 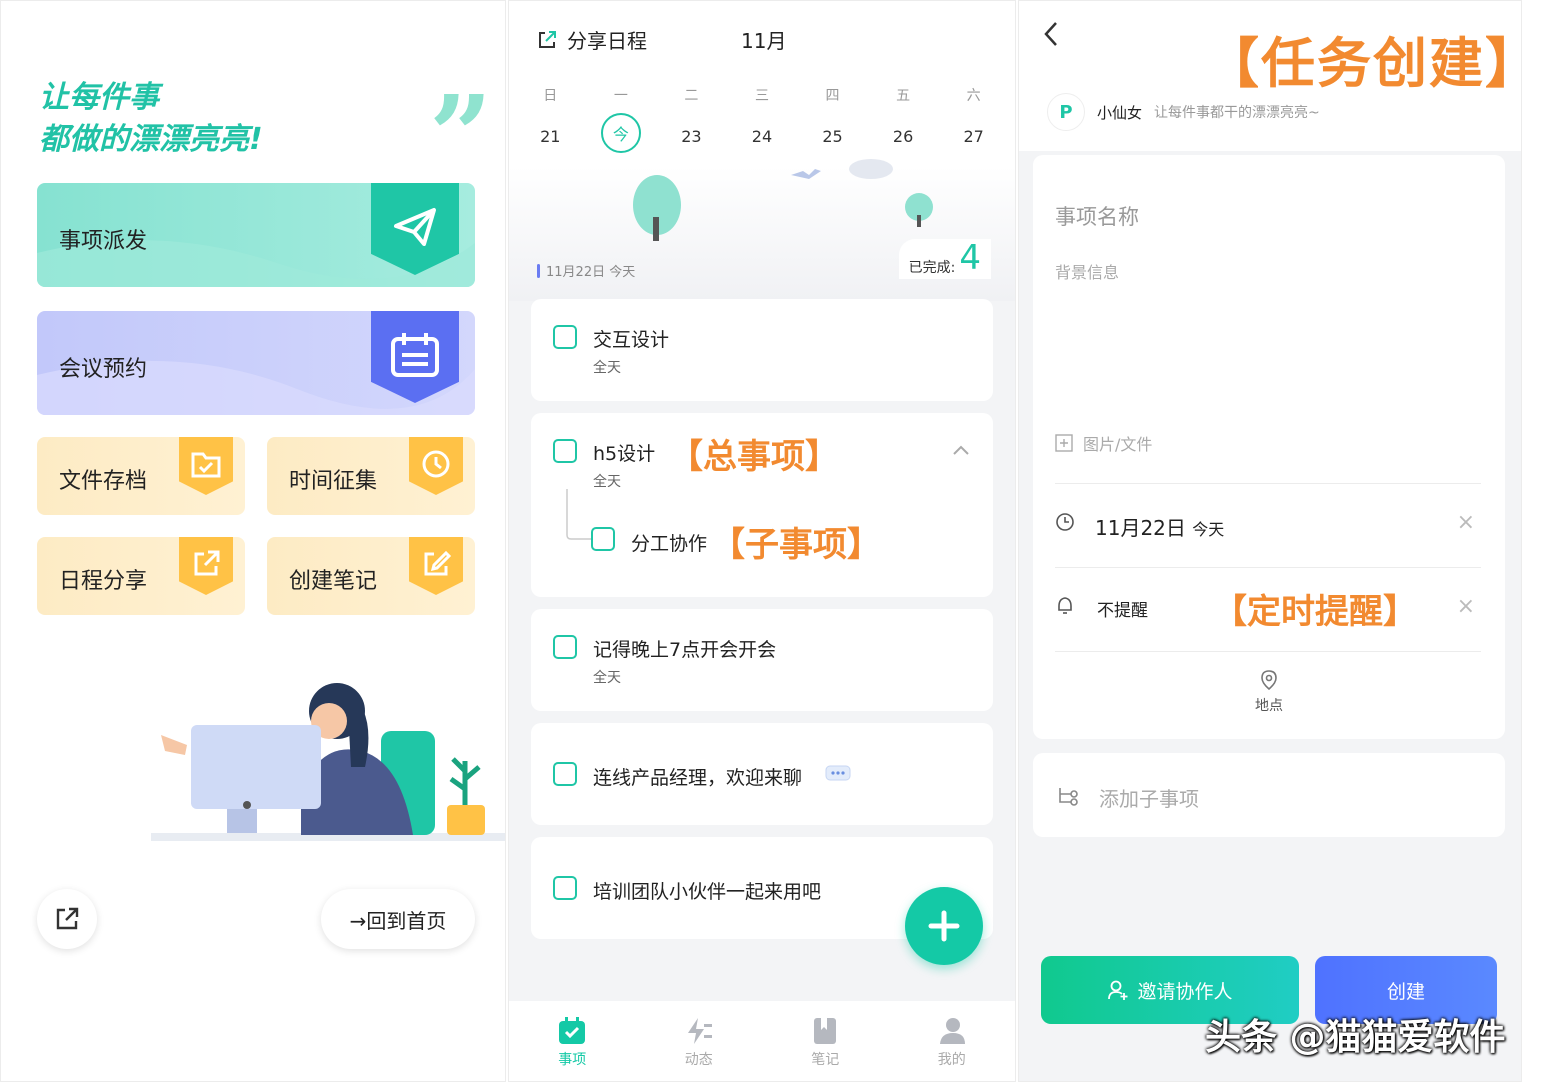 I want to click on clear-date-button: ×, so click(x=1466, y=522).